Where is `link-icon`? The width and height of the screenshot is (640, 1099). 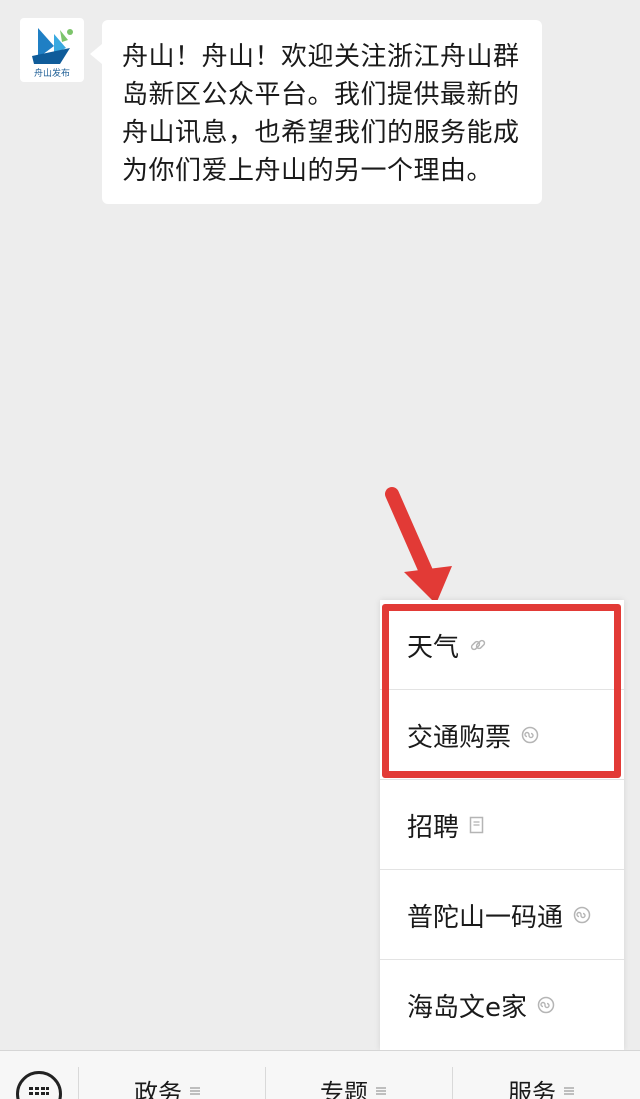 link-icon is located at coordinates (478, 645).